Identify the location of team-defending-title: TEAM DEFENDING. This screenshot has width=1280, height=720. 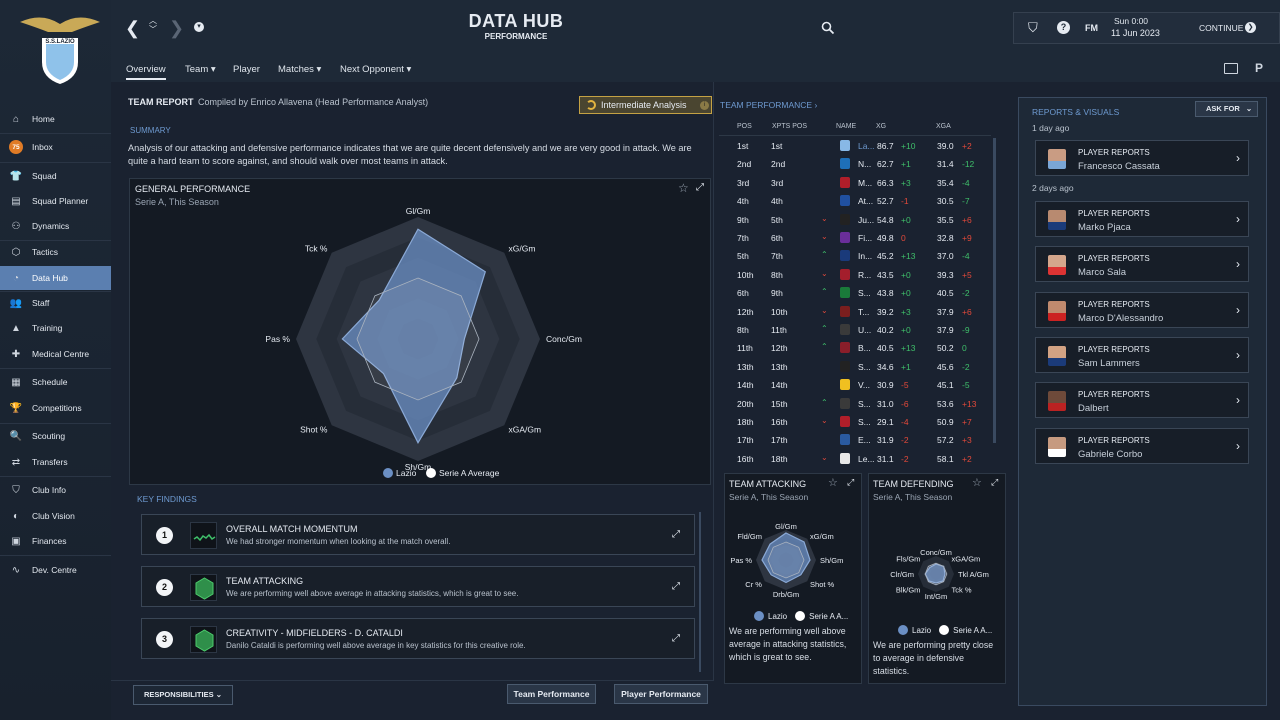
(913, 484).